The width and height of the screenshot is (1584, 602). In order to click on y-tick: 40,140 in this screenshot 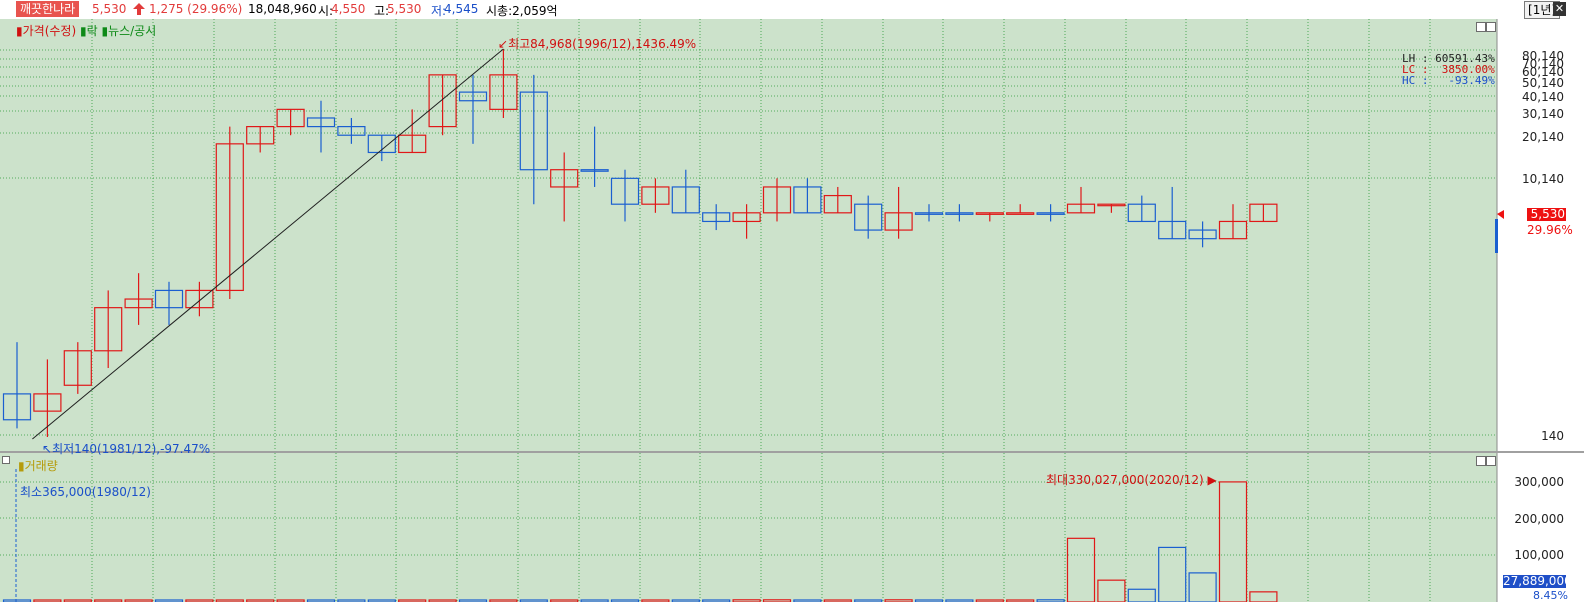, I will do `click(1543, 97)`.